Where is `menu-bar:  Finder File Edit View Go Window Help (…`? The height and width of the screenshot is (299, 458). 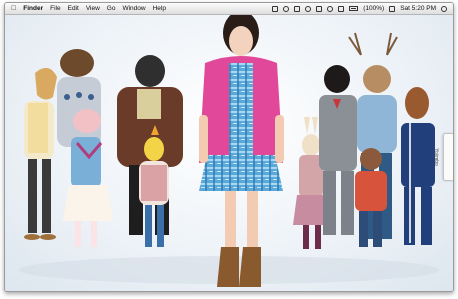
menu-bar:  Finder File Edit View Go Window Help (… is located at coordinates (229, 9).